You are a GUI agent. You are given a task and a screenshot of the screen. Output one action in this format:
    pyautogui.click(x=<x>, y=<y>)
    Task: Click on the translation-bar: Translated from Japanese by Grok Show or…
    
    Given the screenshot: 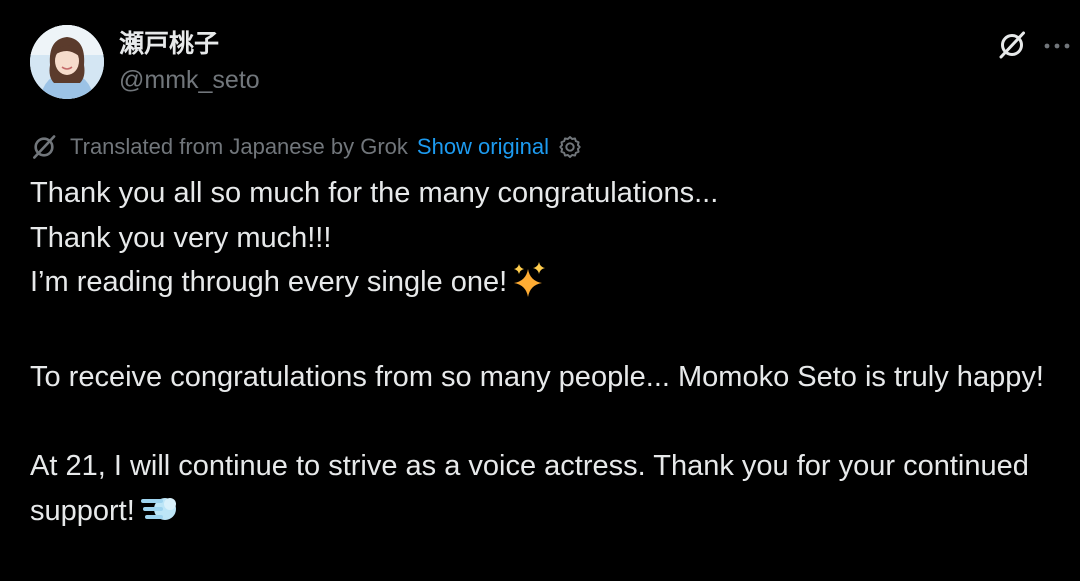 What is the action you would take?
    pyautogui.click(x=306, y=147)
    